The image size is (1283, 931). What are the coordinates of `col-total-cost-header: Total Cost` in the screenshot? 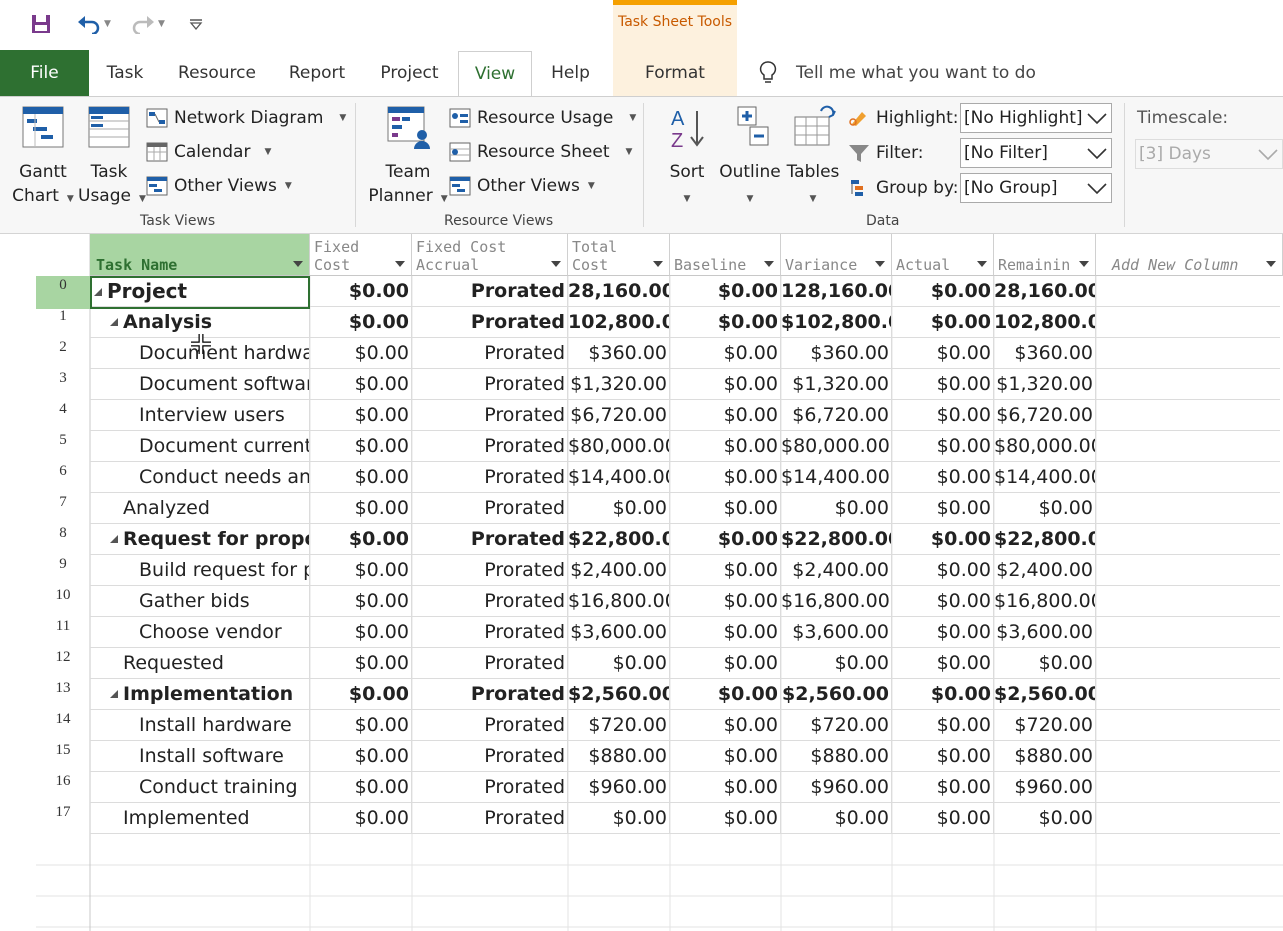 It's located at (619, 255).